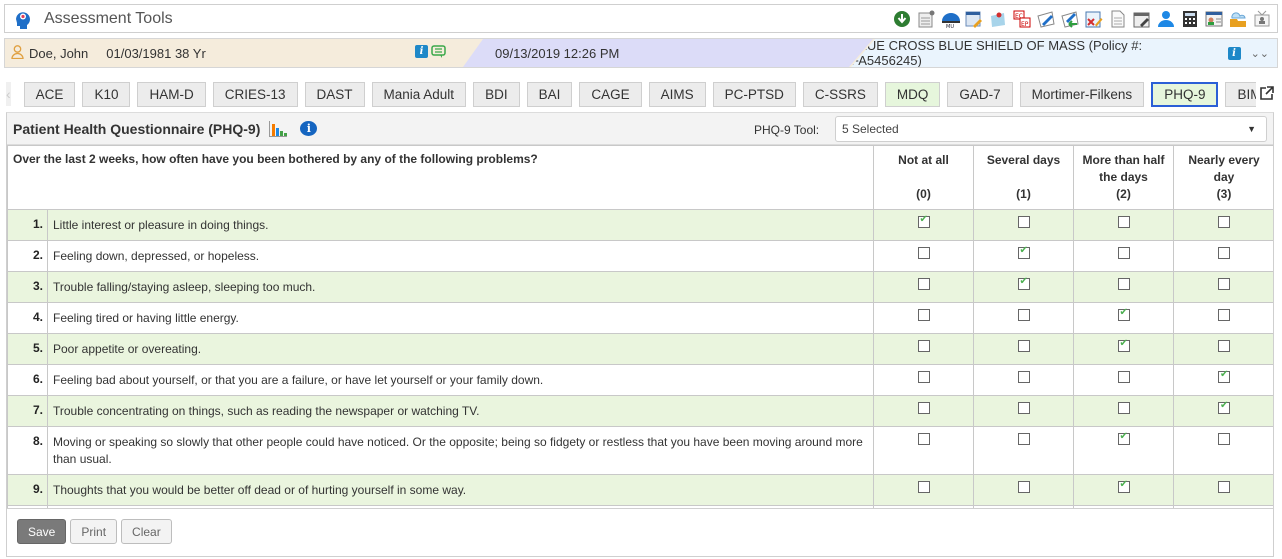 The image size is (1282, 559). What do you see at coordinates (1185, 94) in the screenshot?
I see `tab-phq-9: PHQ-9` at bounding box center [1185, 94].